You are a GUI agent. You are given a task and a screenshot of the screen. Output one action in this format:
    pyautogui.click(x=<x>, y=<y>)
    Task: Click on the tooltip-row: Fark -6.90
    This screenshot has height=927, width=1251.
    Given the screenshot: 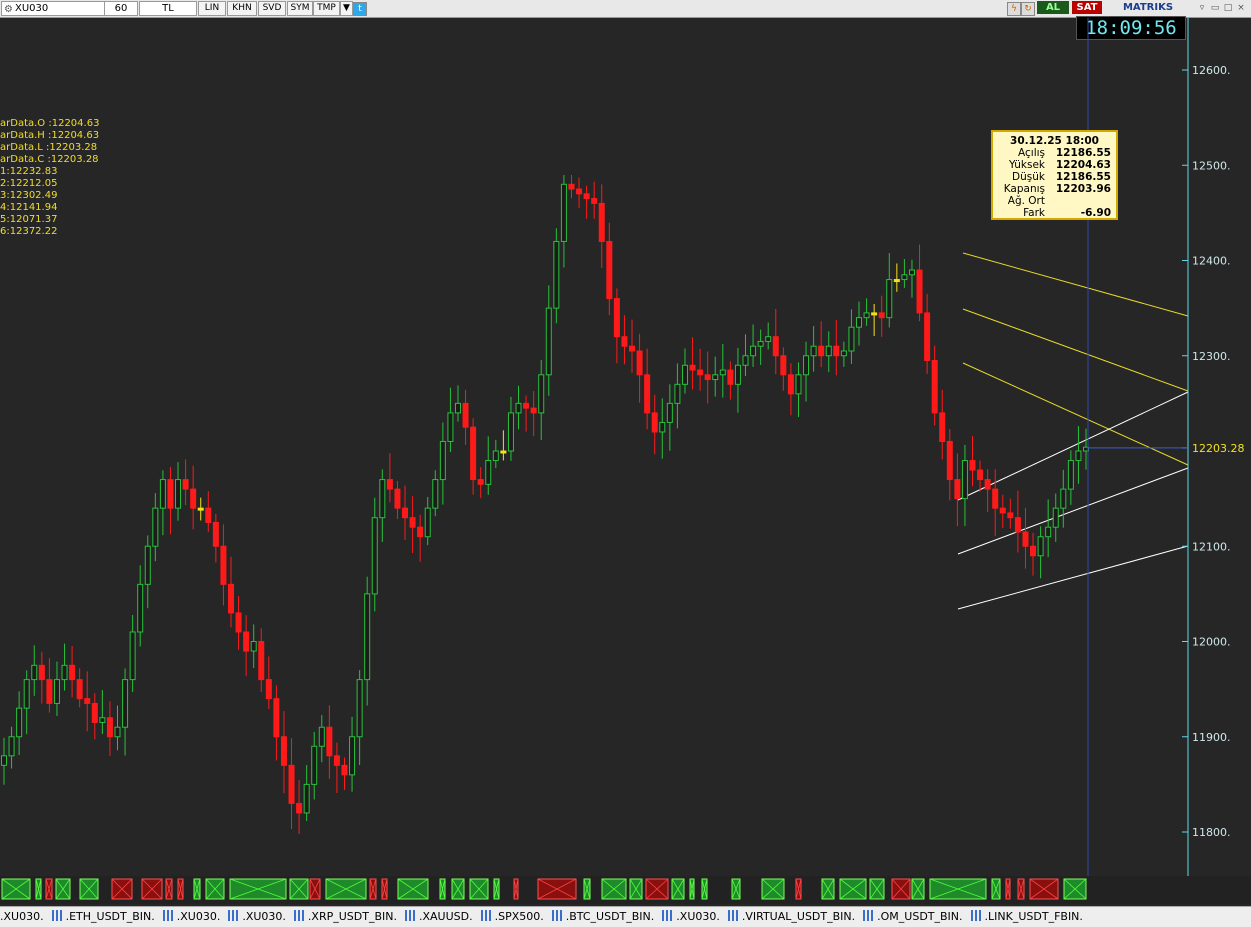 What is the action you would take?
    pyautogui.click(x=1054, y=213)
    